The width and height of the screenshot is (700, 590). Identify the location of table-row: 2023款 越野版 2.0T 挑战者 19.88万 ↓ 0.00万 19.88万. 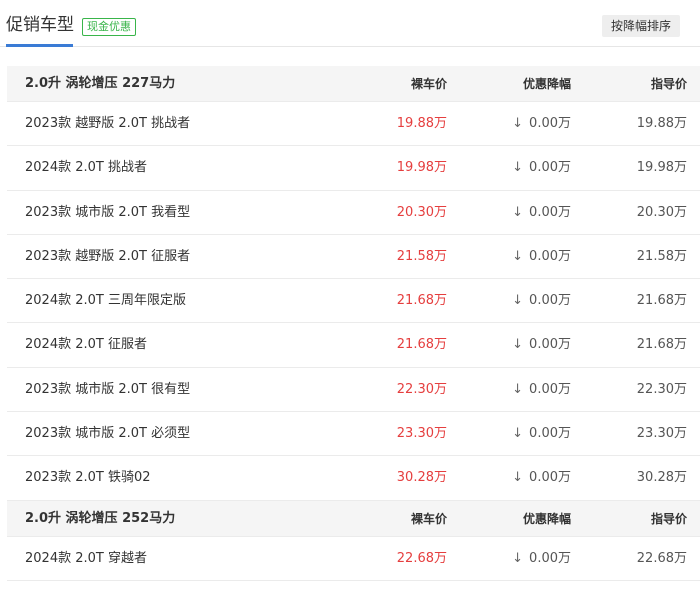
(353, 124).